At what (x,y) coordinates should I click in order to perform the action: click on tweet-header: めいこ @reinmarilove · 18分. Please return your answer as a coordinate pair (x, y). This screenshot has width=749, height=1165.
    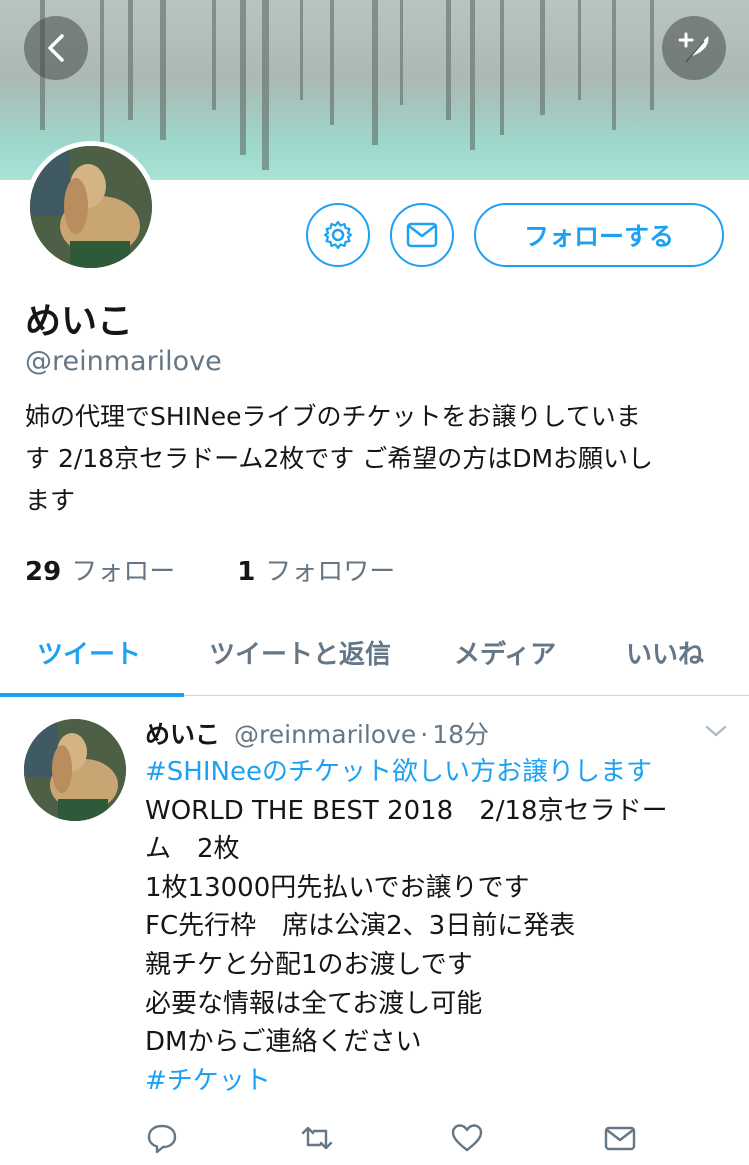
    Looking at the image, I should click on (317, 733).